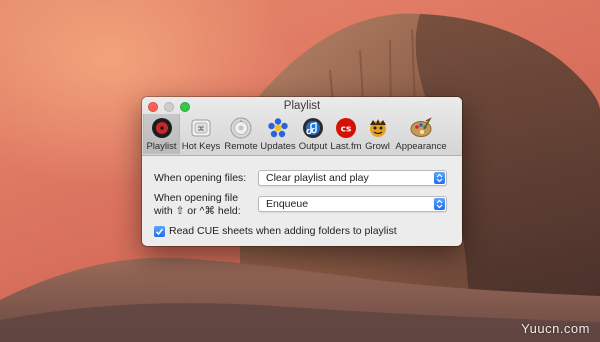  I want to click on tab-updates: Updates, so click(278, 134).